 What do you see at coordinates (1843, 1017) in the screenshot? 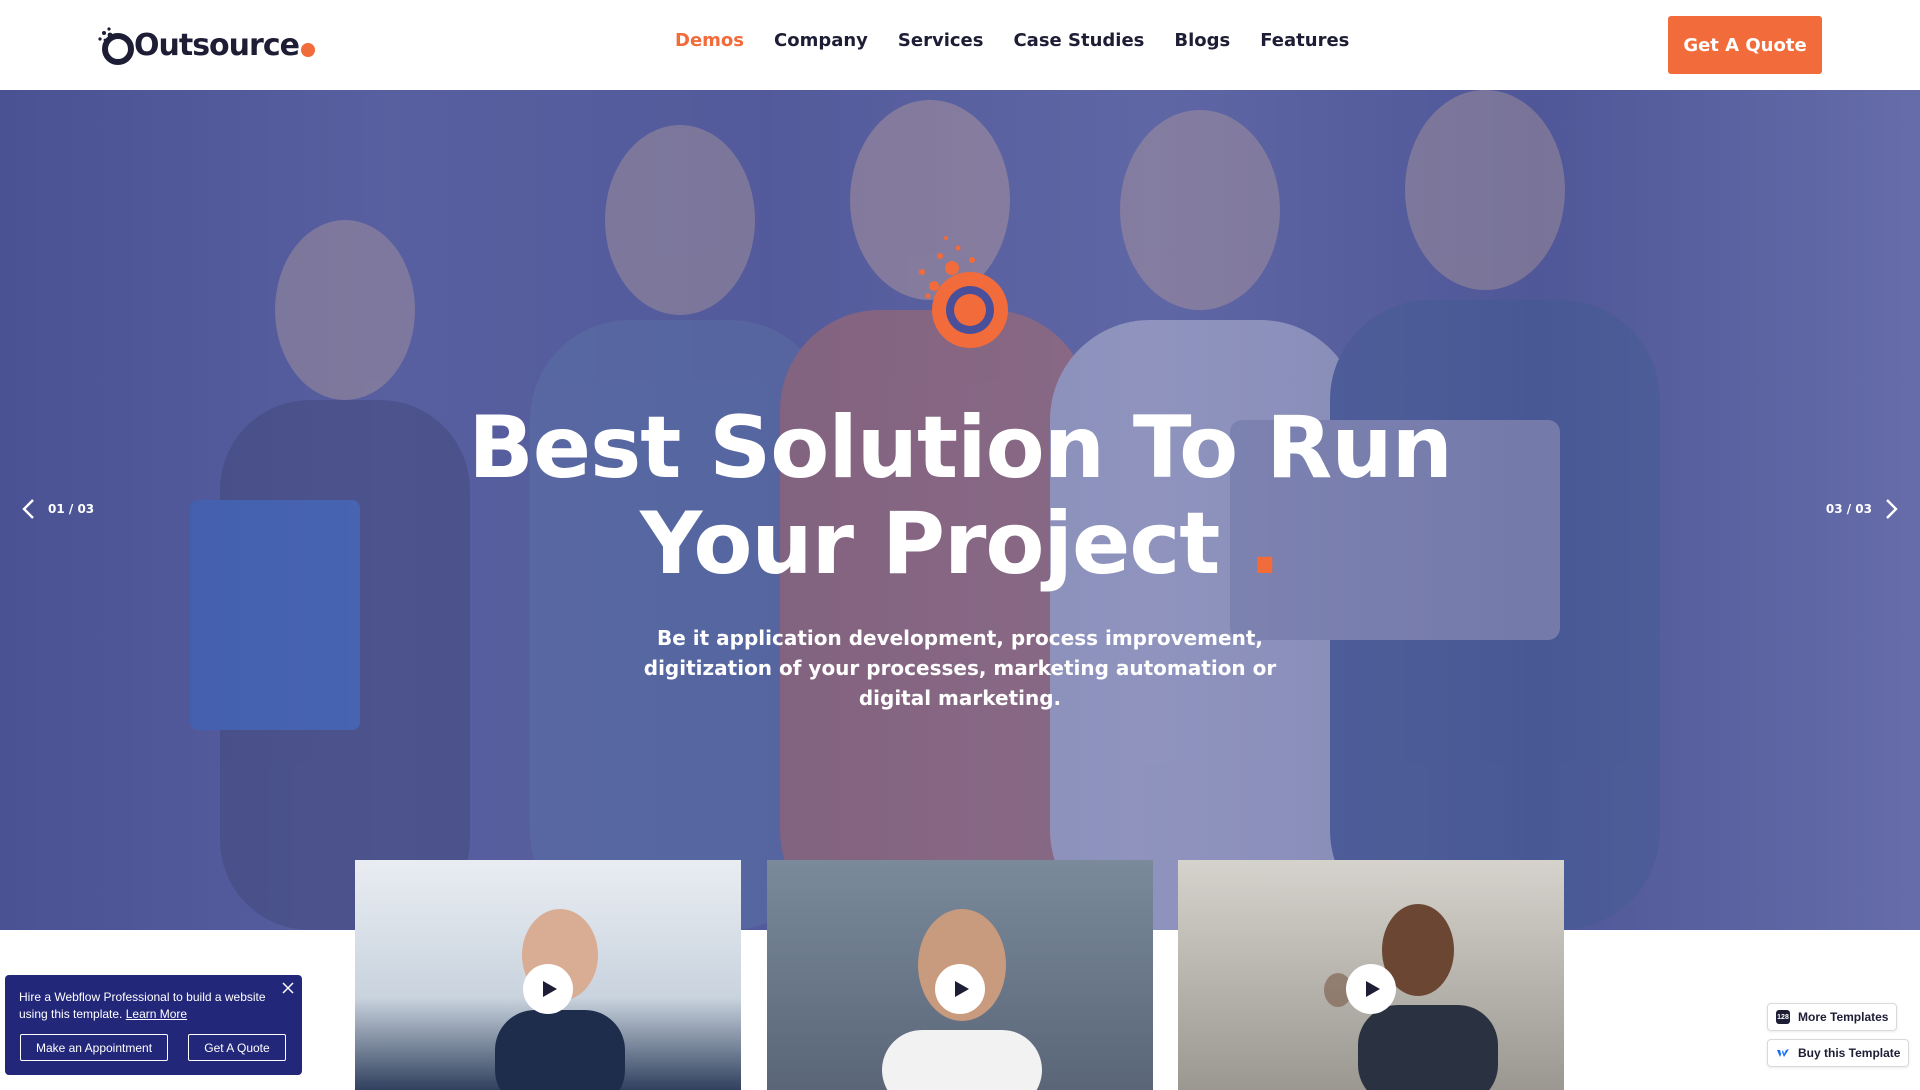
I see `more-templates-label: More Templates` at bounding box center [1843, 1017].